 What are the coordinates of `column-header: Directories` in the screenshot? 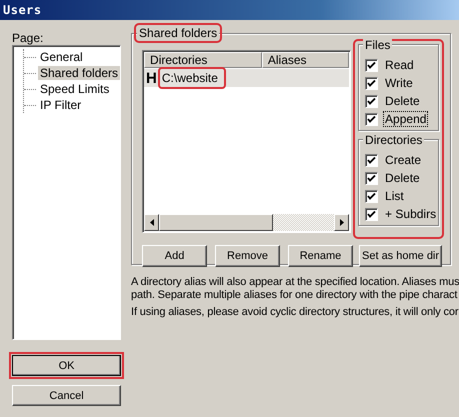 It's located at (203, 60).